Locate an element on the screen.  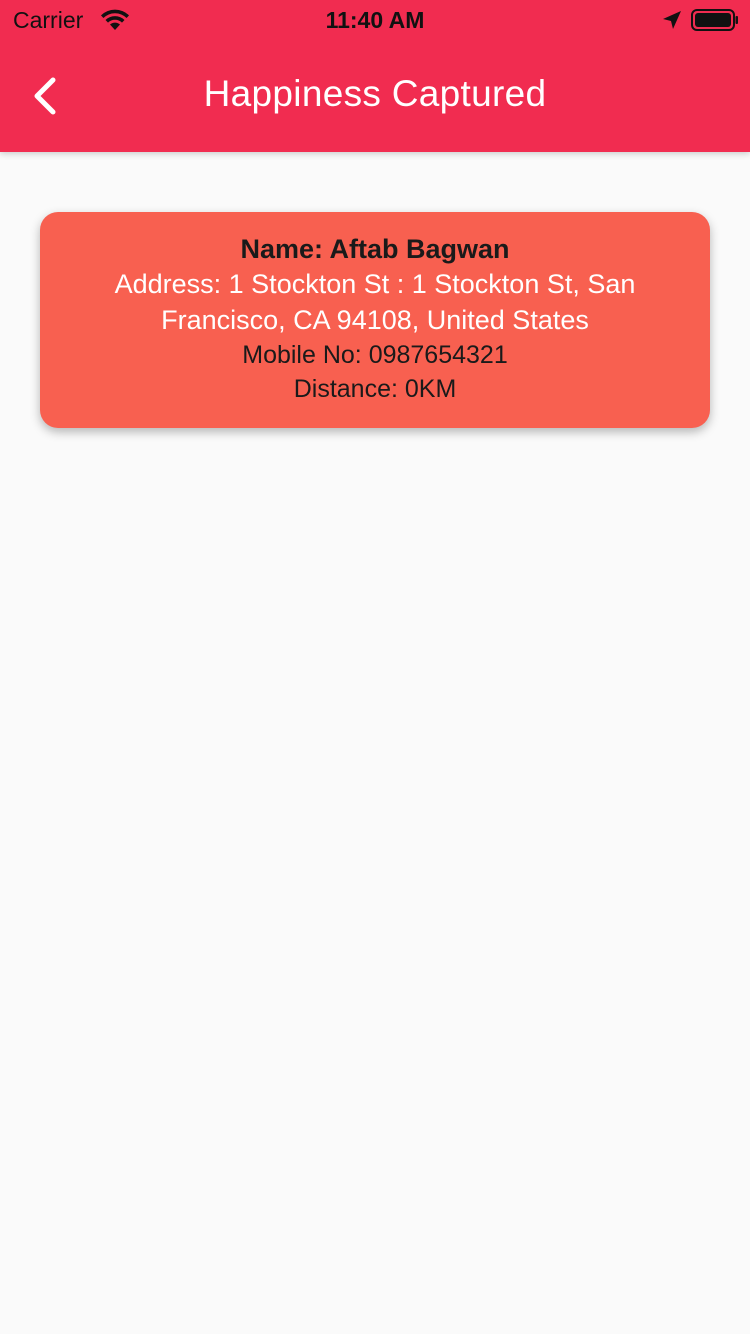
app-header: Carrier 11:40 AM Happiness Captured is located at coordinates (375, 76).